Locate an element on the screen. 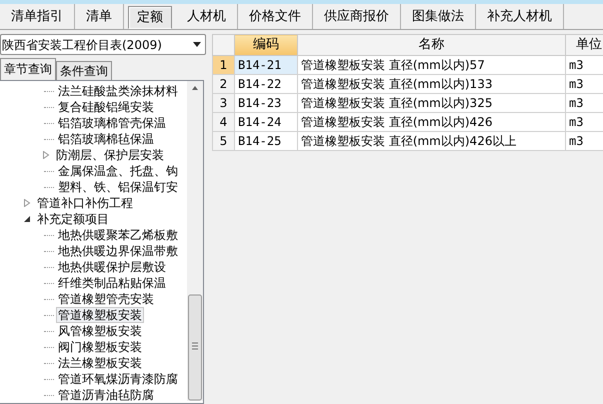 The width and height of the screenshot is (603, 404). tab: 章节查询 is located at coordinates (28, 69).